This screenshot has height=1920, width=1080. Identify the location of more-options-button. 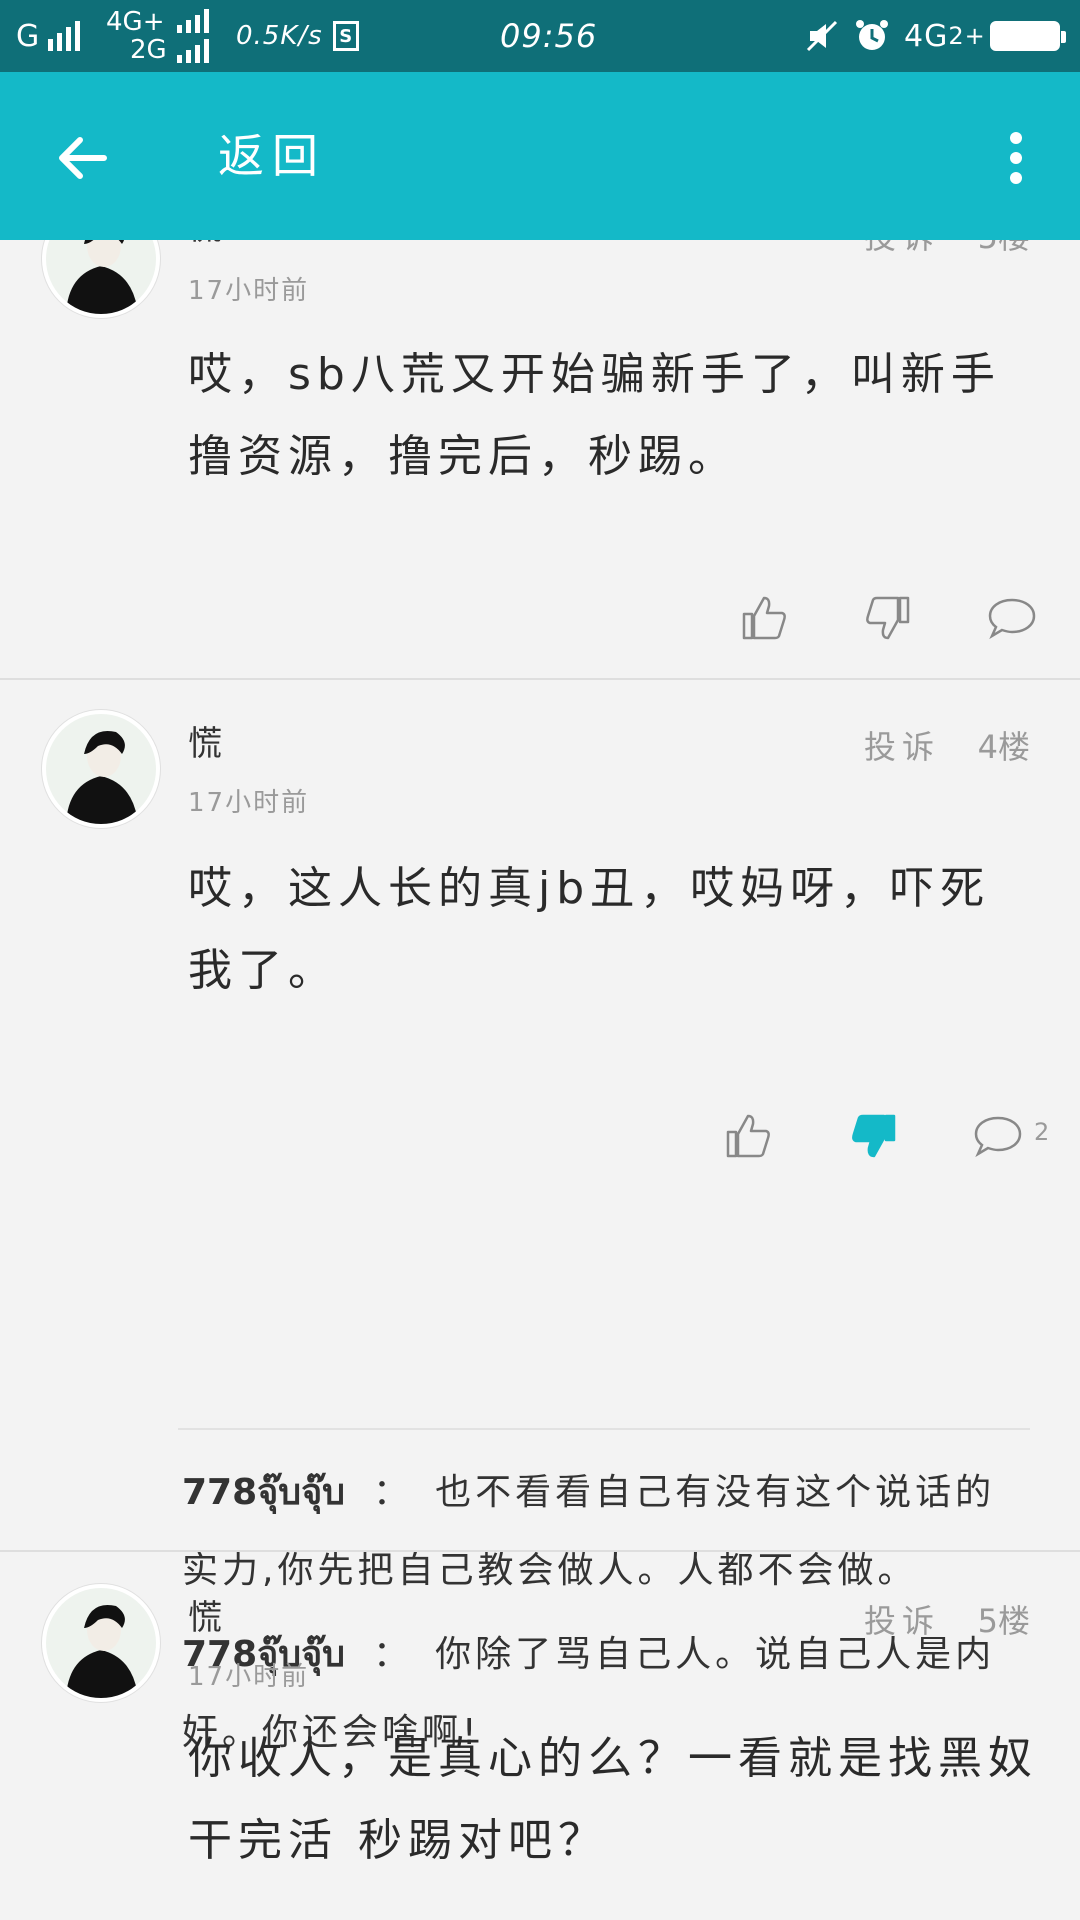
(1016, 158).